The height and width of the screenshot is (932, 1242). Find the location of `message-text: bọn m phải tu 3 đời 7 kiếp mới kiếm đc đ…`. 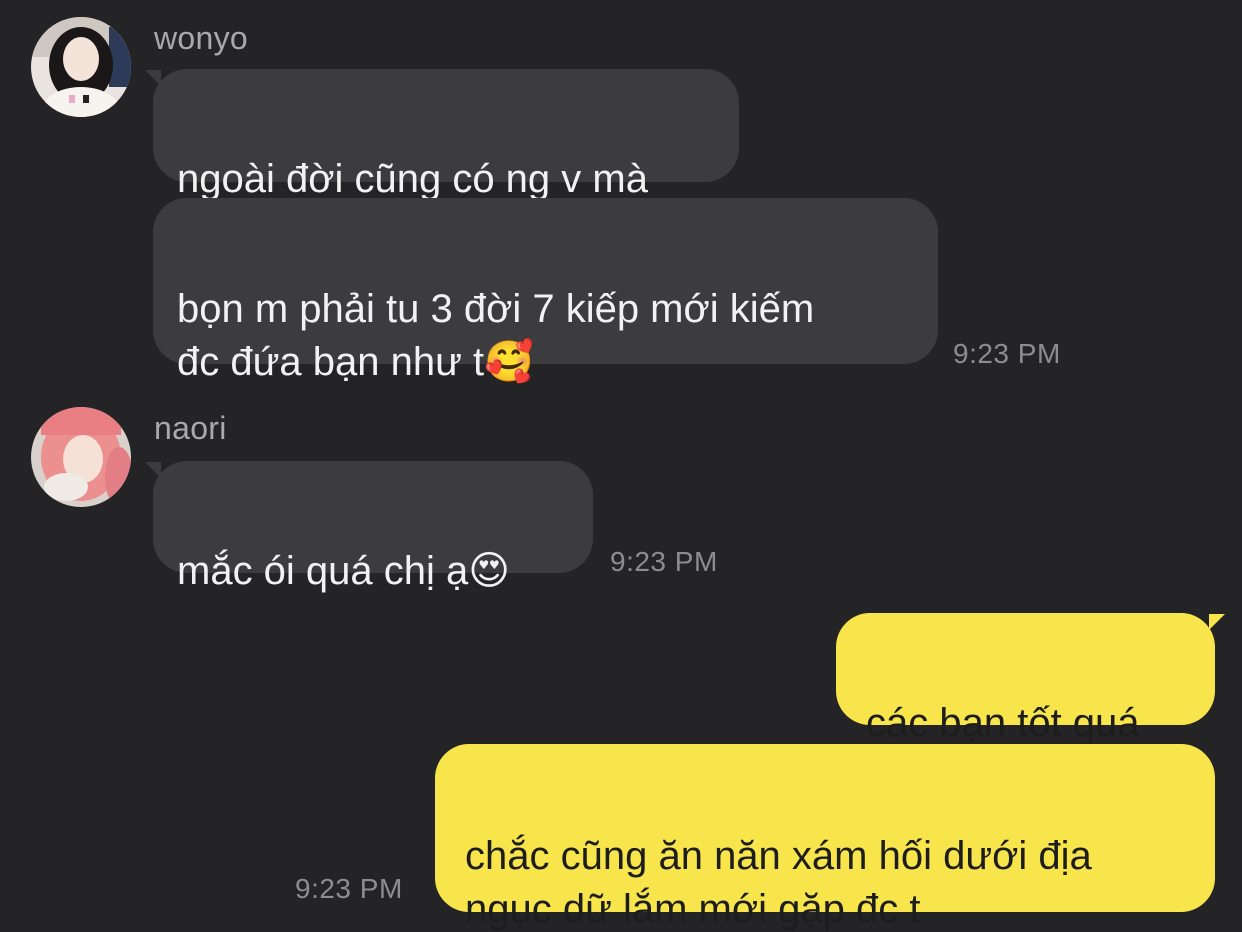

message-text: bọn m phải tu 3 đời 7 kiếp mới kiếm đc đ… is located at coordinates (496, 335).